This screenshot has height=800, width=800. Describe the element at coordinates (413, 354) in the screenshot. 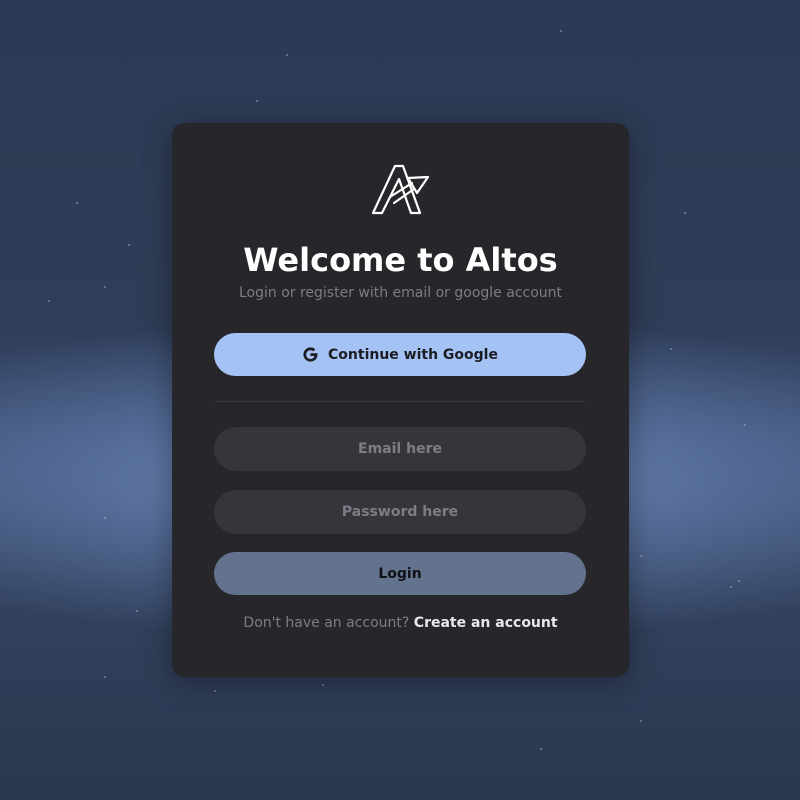

I see `continue-with-google-label: Continue with Google` at that location.